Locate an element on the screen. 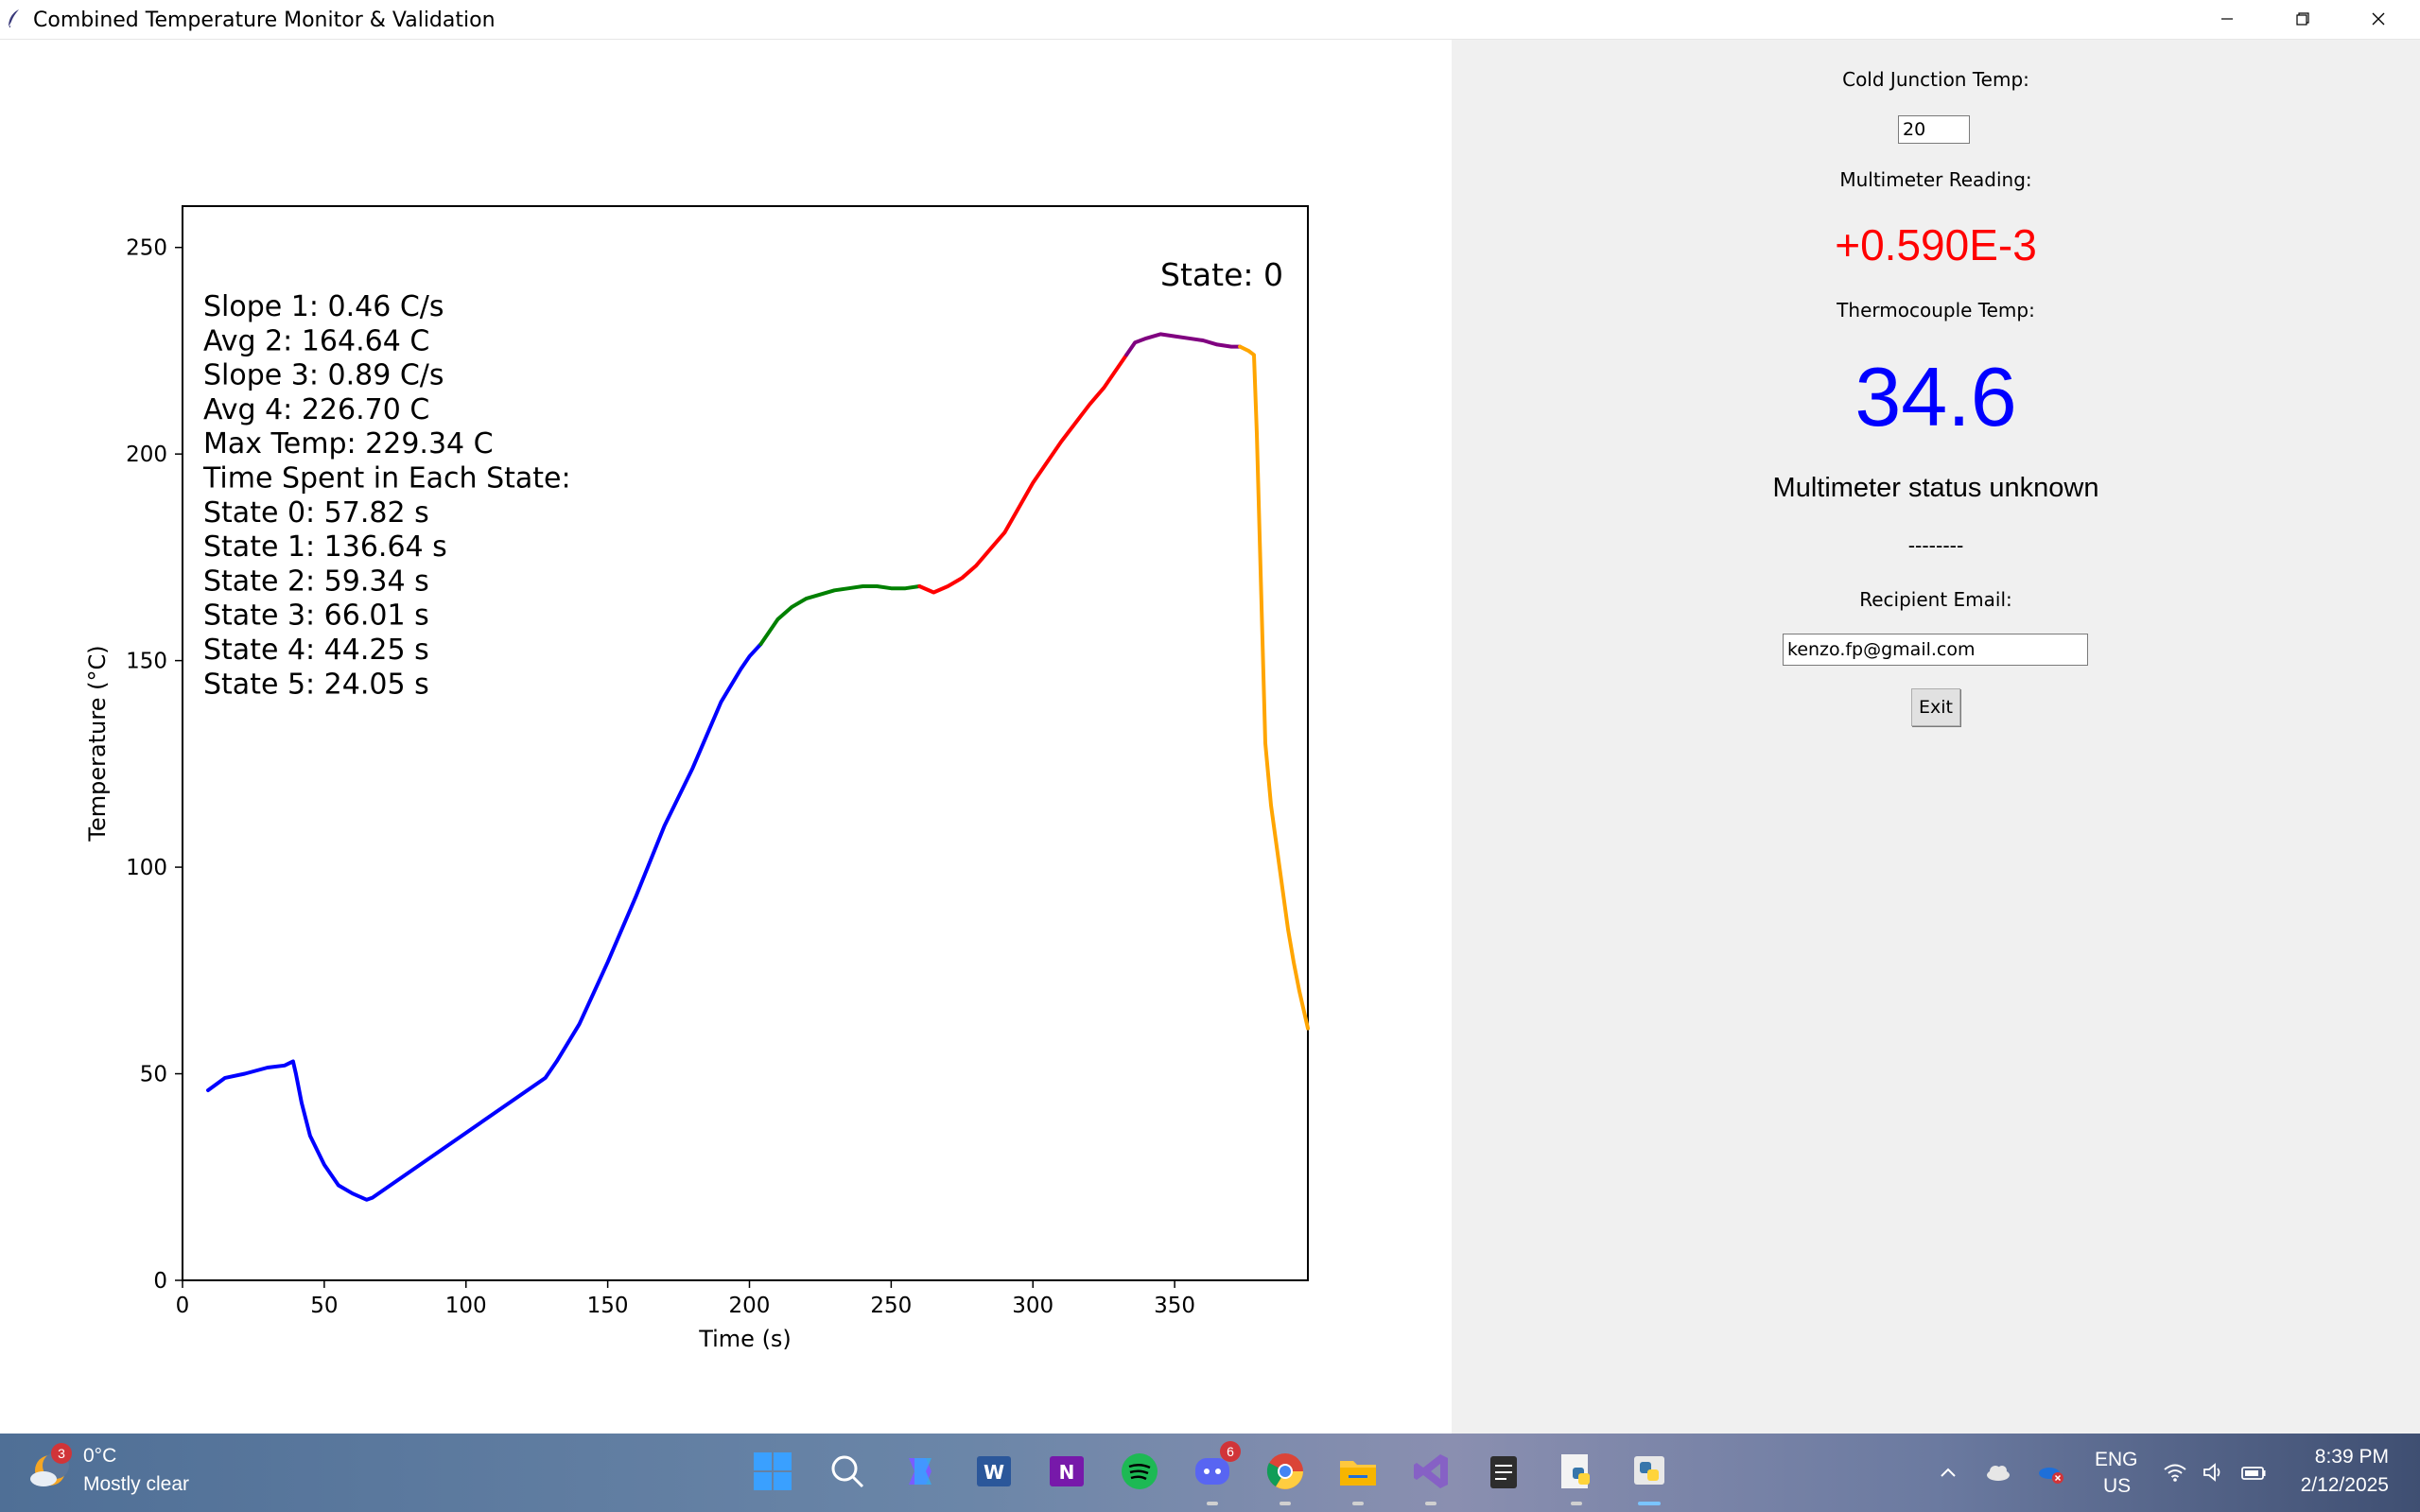 Image resolution: width=2420 pixels, height=1512 pixels. spotify-icon is located at coordinates (1139, 1471).